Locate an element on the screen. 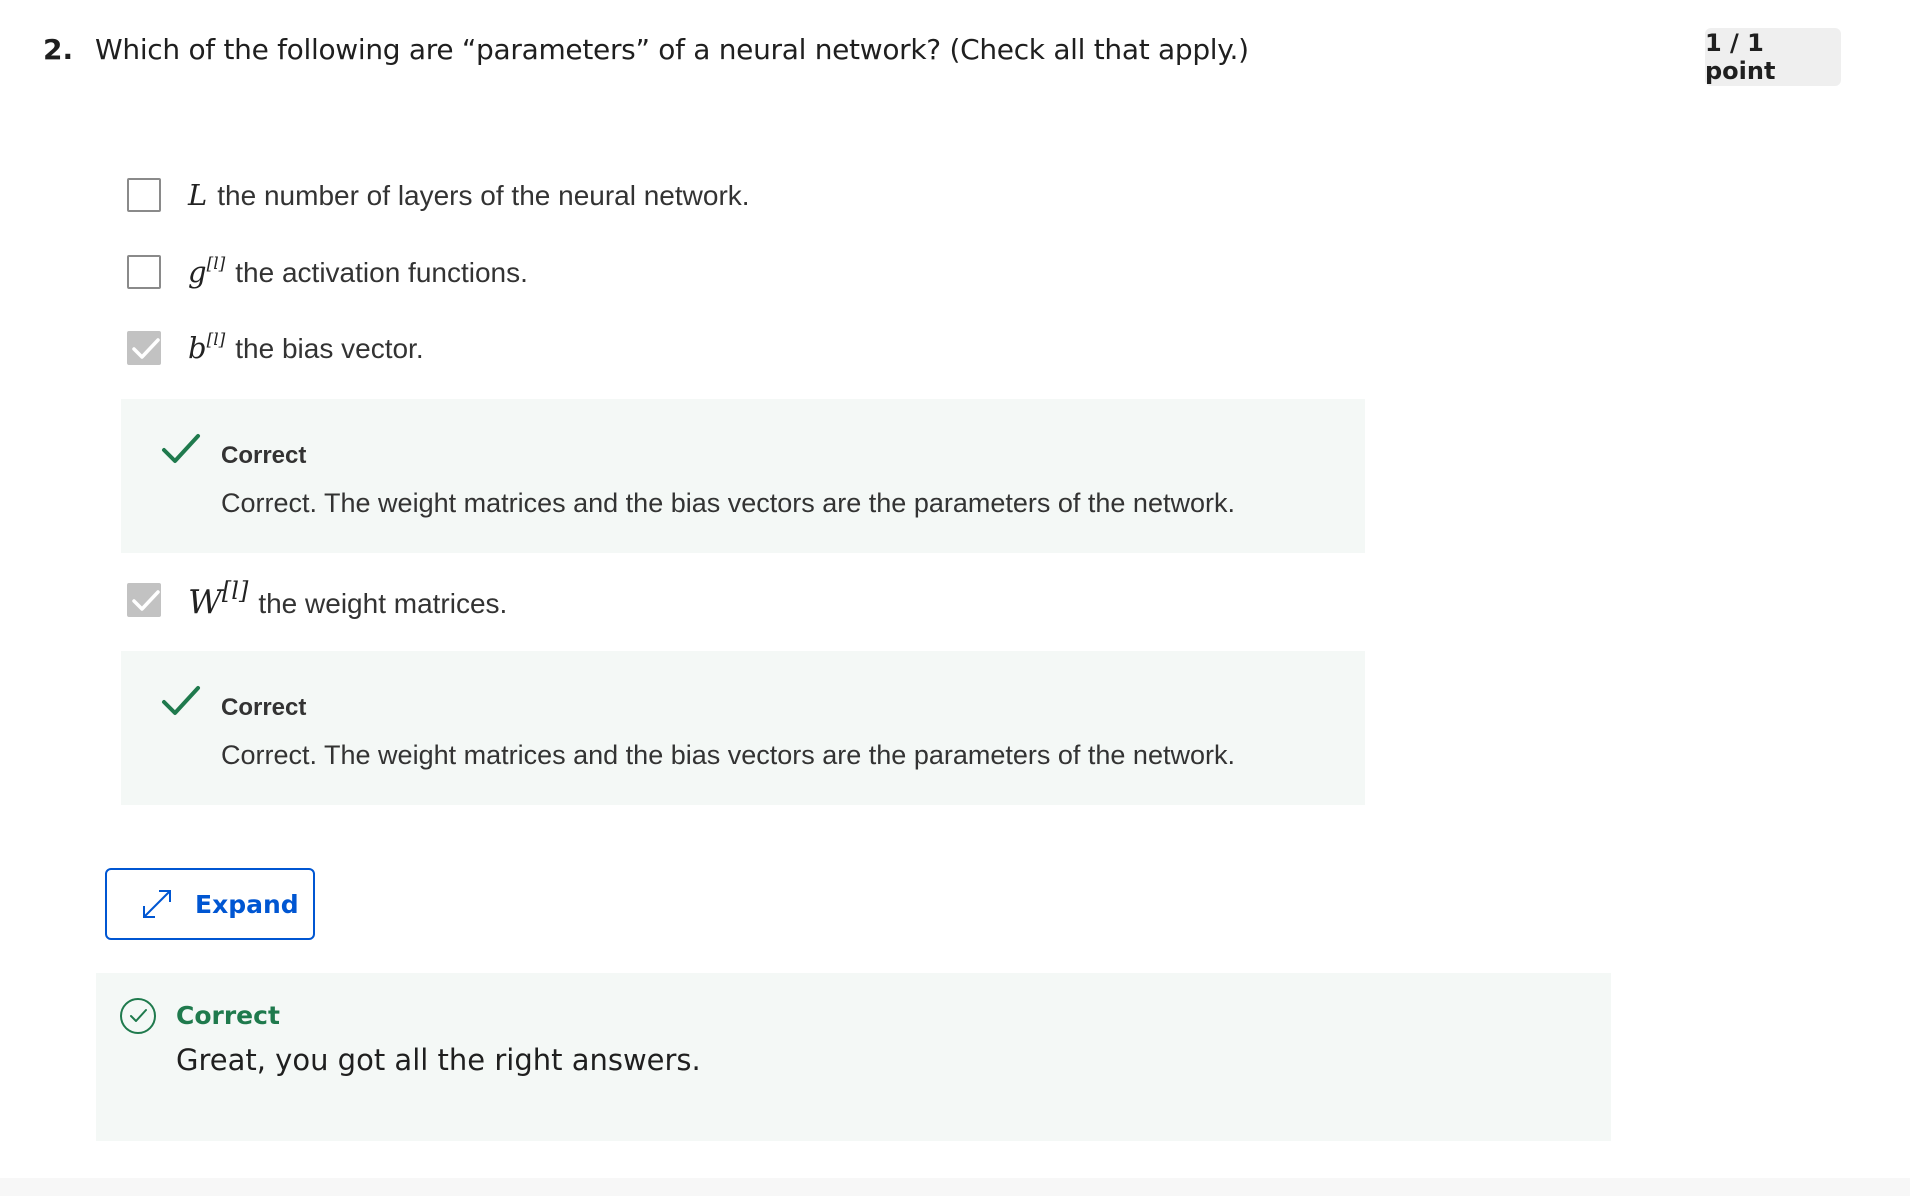 Image resolution: width=1910 pixels, height=1196 pixels. option-label: the activation functions. is located at coordinates (381, 272).